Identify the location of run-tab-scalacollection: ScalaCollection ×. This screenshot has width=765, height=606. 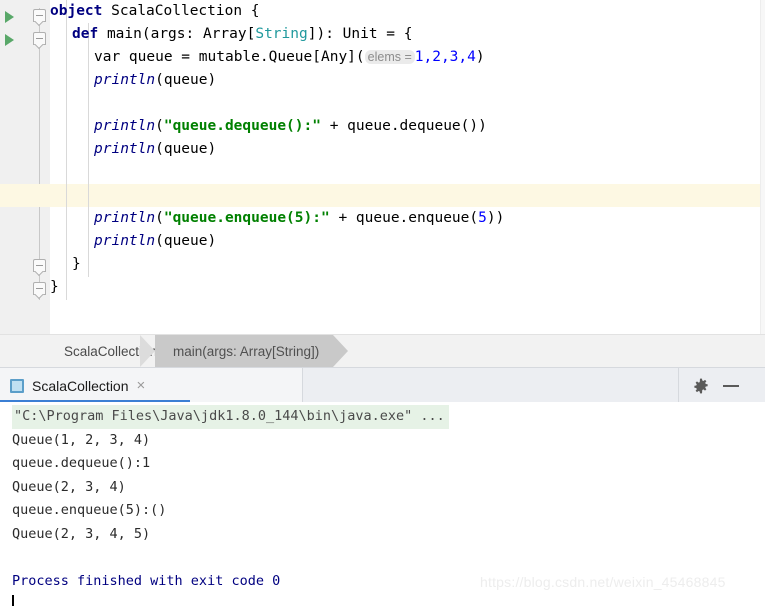
(151, 385).